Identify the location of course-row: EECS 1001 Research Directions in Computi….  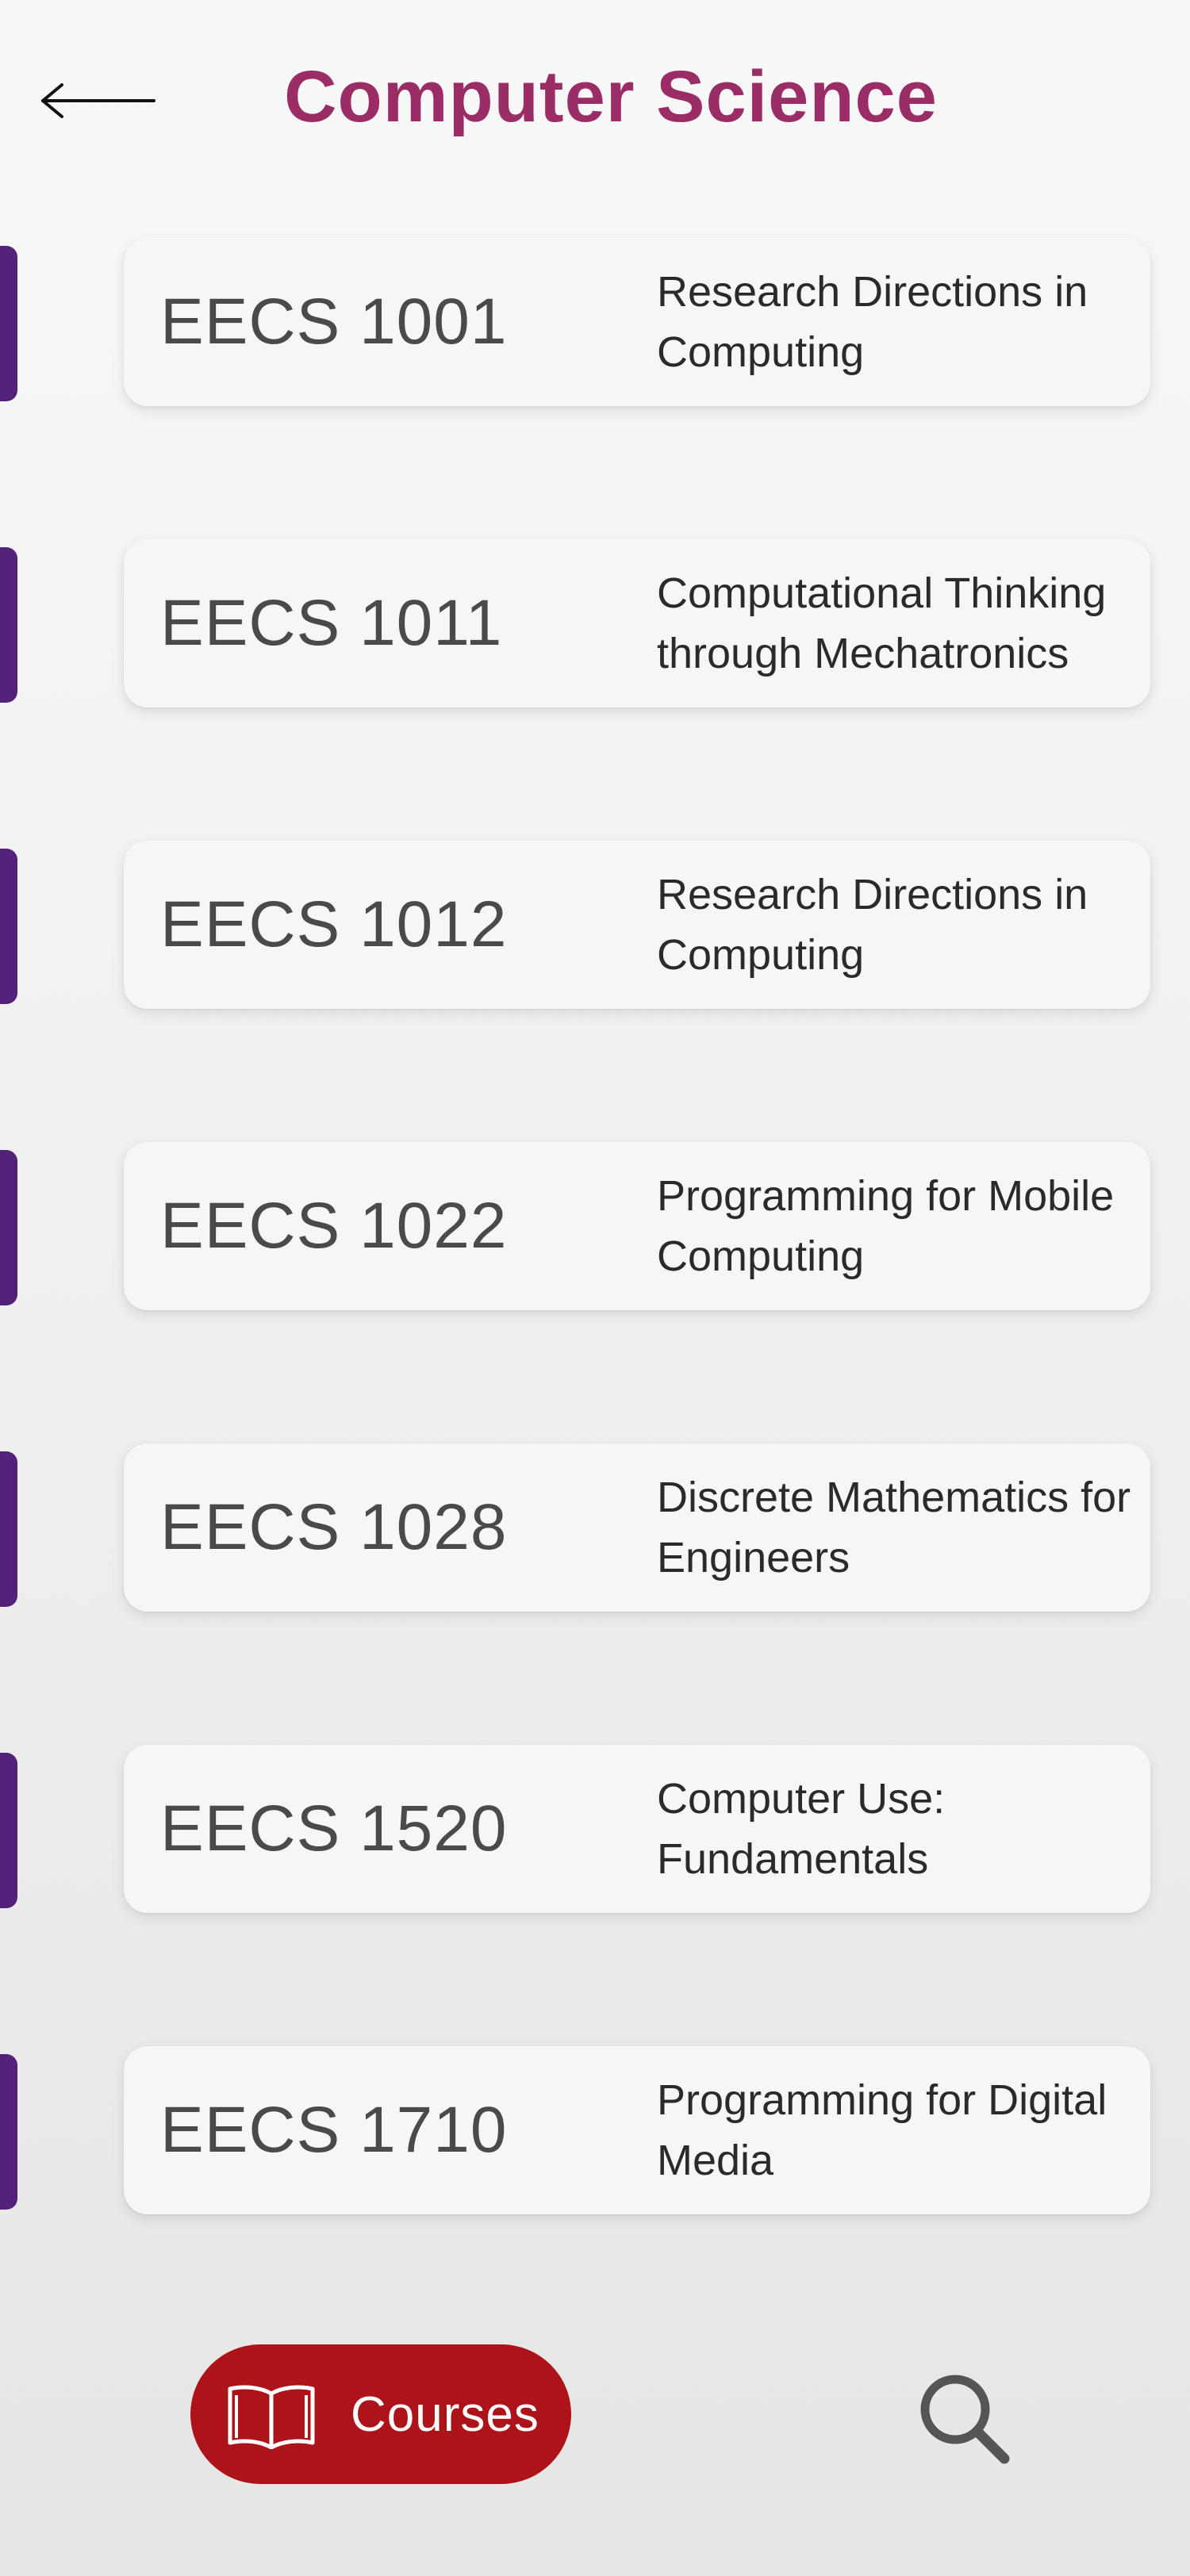
(595, 322).